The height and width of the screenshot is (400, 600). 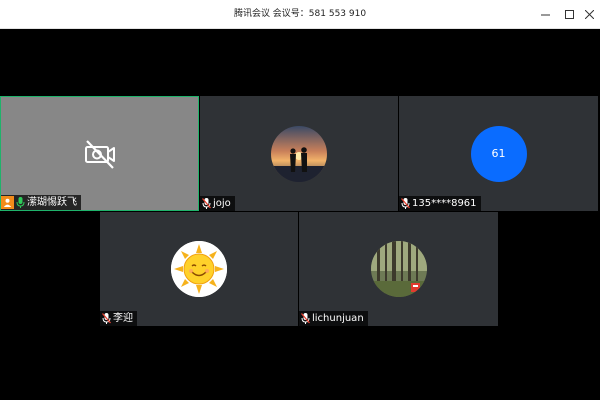 I want to click on title-bar: 腾讯会议 会议号：581 553 910, so click(x=300, y=14).